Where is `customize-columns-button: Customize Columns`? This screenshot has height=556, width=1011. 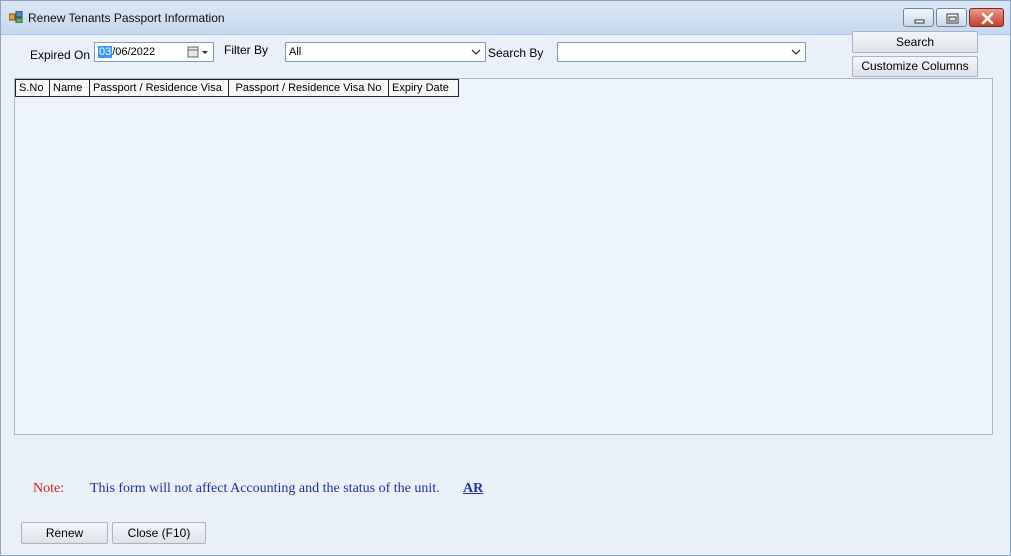 customize-columns-button: Customize Columns is located at coordinates (915, 66).